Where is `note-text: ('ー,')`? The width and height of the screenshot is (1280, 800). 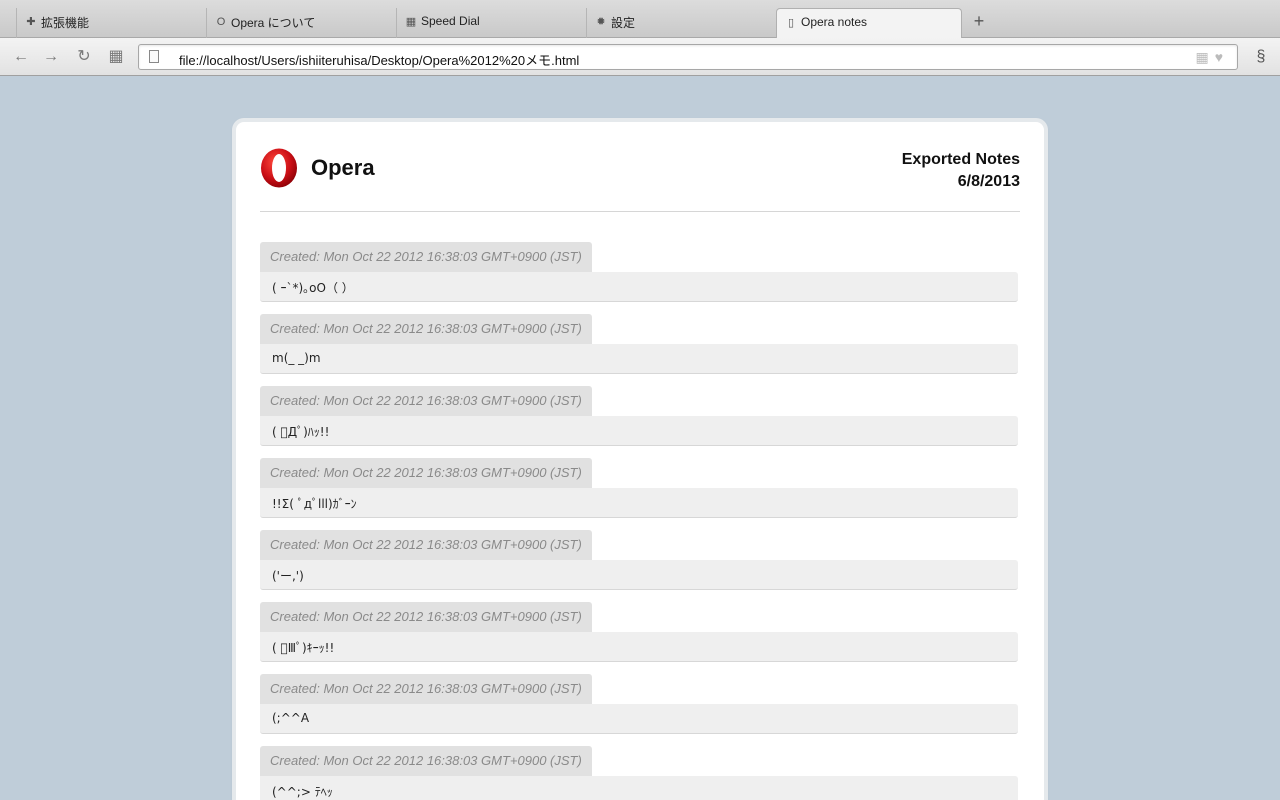 note-text: ('ー,') is located at coordinates (639, 575).